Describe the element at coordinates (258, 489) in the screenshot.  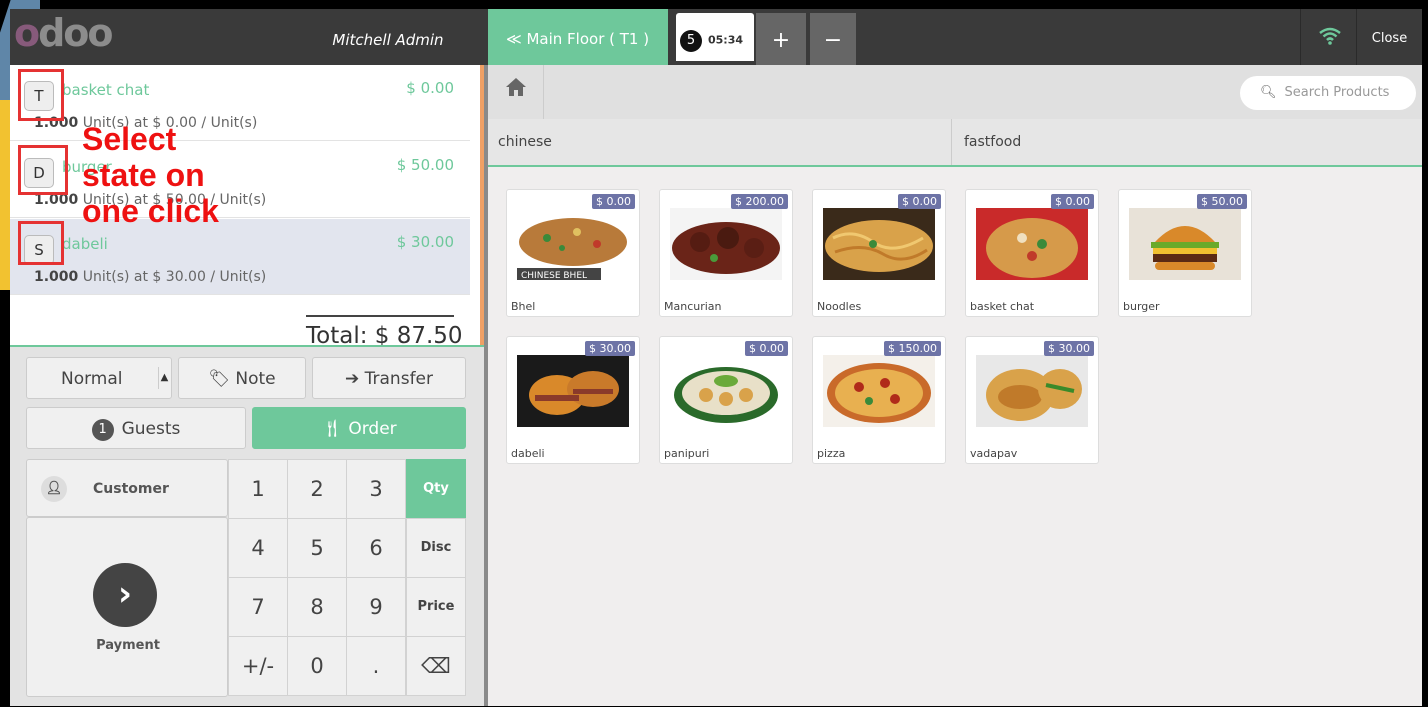
I see `numpad-key-1: 1` at that location.